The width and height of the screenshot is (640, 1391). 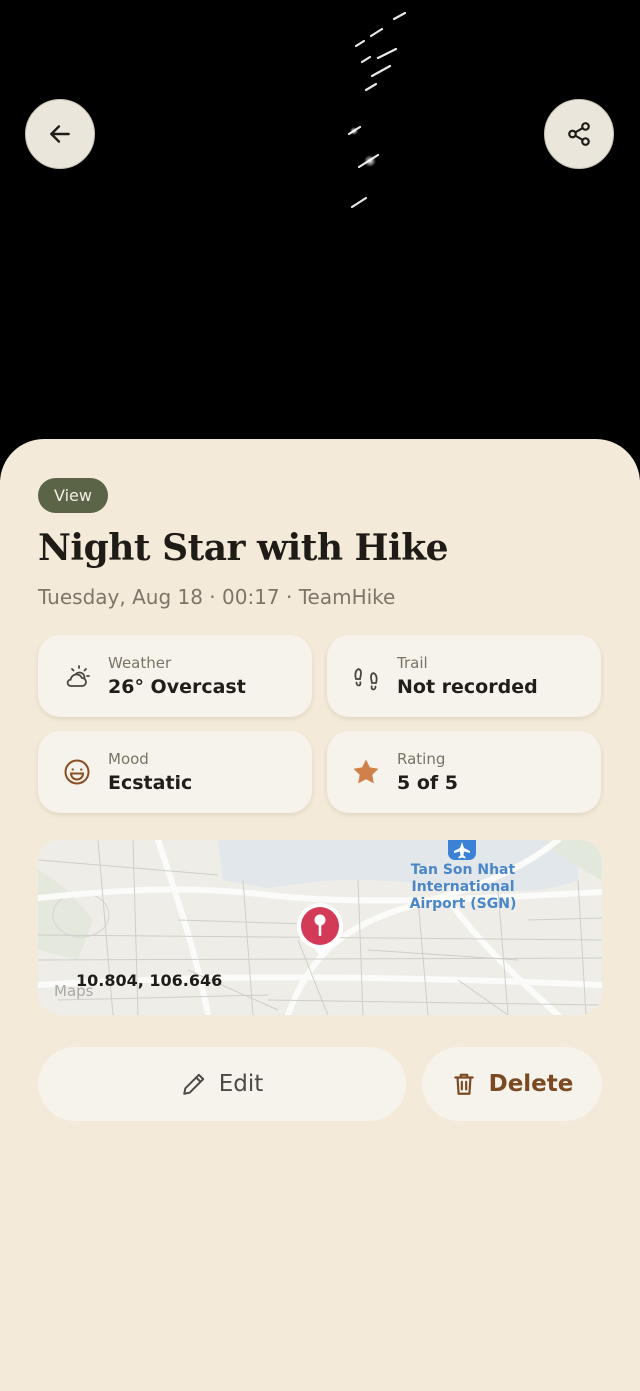 What do you see at coordinates (243, 548) in the screenshot?
I see `entry-title: Night Star with Hike` at bounding box center [243, 548].